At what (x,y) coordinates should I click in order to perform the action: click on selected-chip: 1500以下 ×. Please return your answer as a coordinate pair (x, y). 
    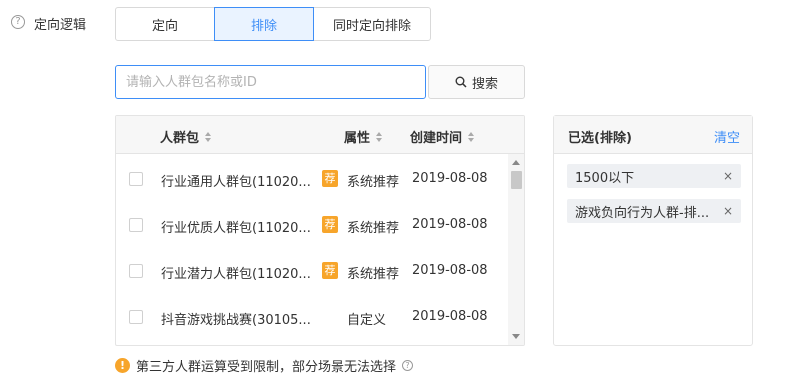
    Looking at the image, I should click on (654, 176).